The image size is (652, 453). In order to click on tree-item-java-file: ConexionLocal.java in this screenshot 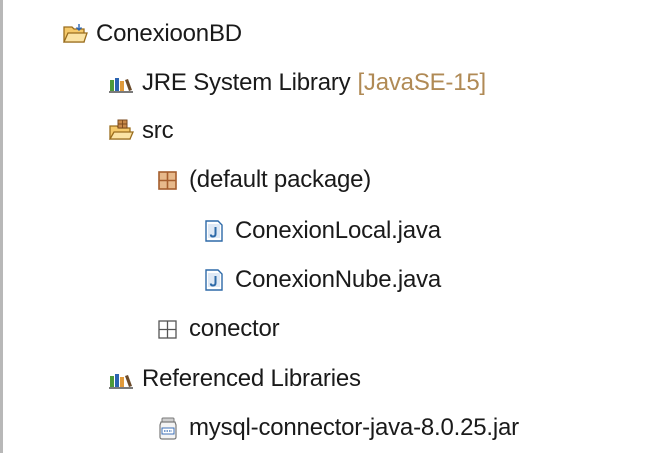, I will do `click(321, 231)`.